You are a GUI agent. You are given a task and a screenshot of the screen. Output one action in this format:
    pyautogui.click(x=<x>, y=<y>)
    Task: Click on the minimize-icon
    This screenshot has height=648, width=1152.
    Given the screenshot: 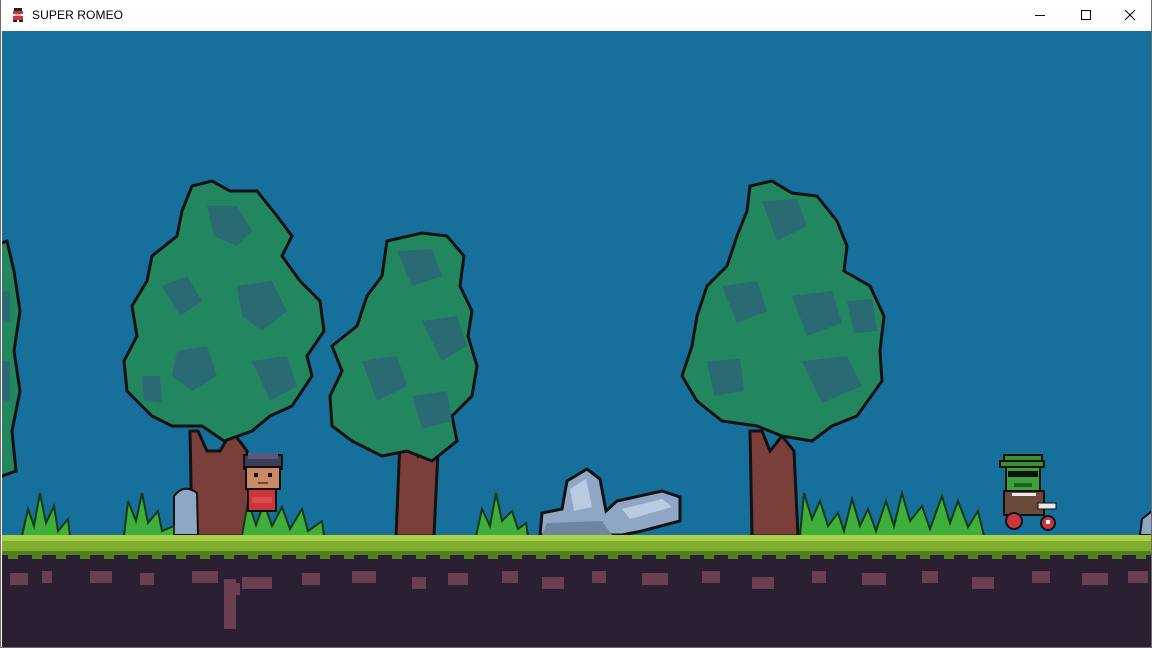 What is the action you would take?
    pyautogui.click(x=1040, y=15)
    